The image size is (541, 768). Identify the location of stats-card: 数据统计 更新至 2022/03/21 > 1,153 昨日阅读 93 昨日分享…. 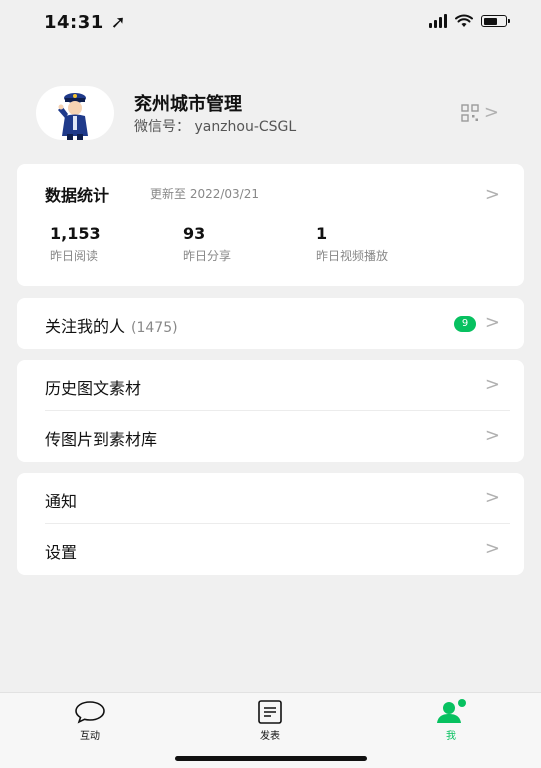
(270, 225).